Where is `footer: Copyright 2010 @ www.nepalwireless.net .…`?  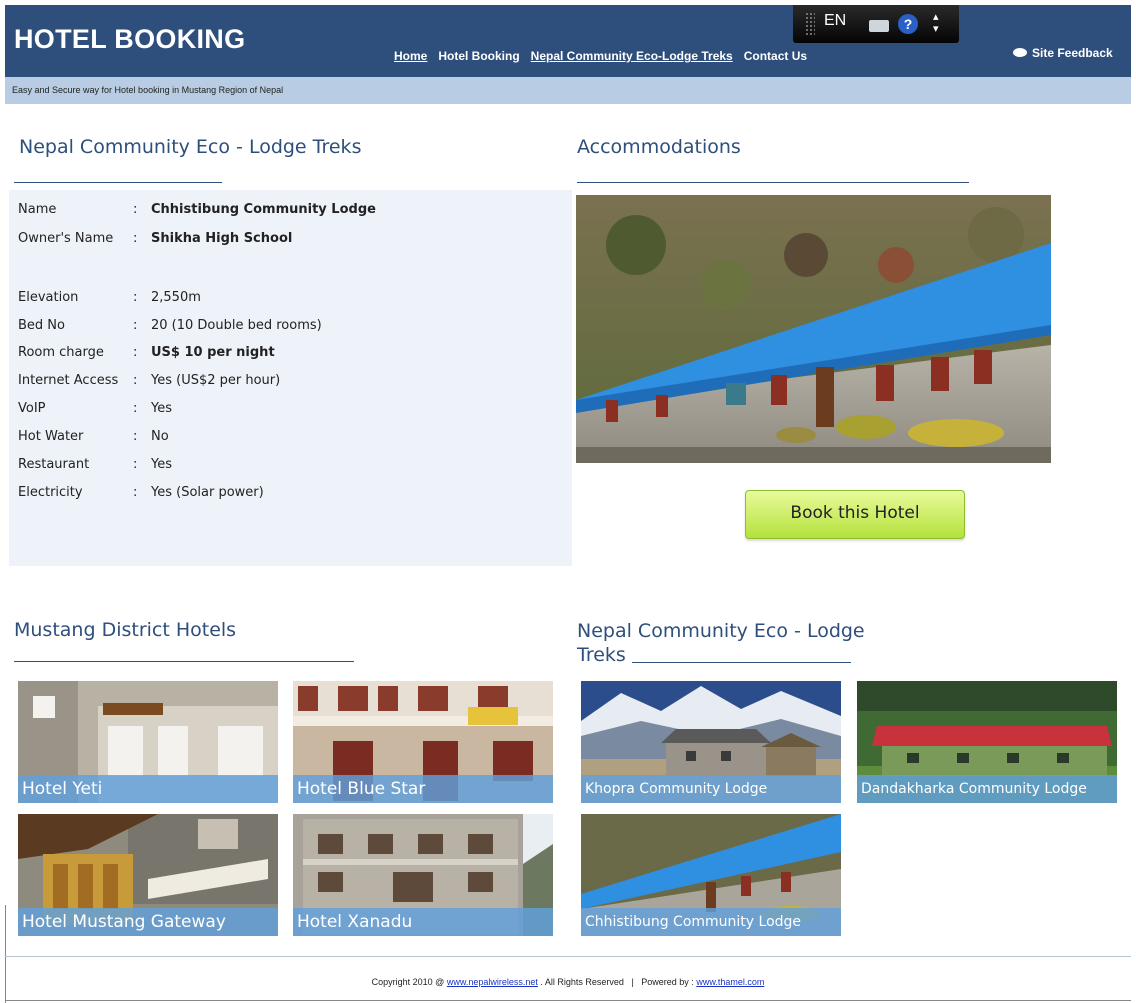 footer: Copyright 2010 @ www.nepalwireless.net .… is located at coordinates (568, 982).